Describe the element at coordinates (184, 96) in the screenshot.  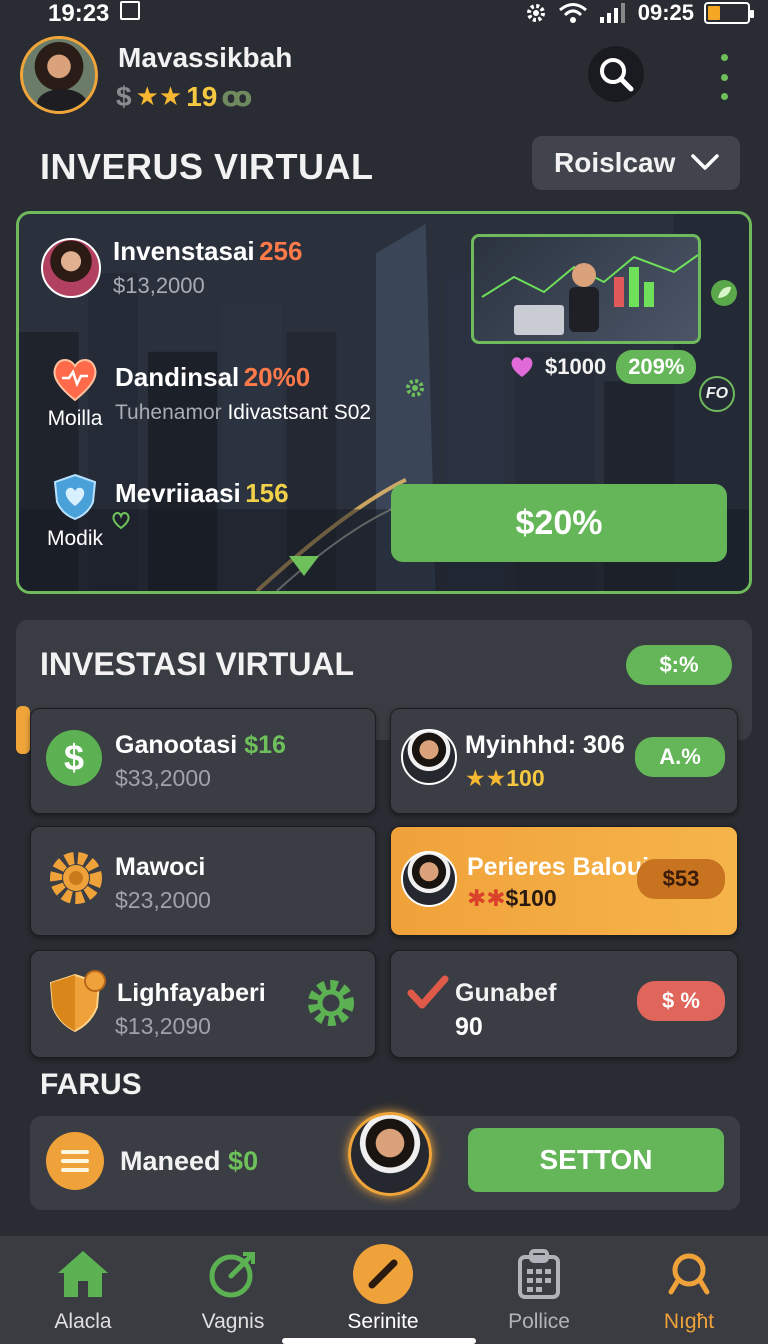
I see `user-stats: $ ★★ 19 ꝏ` at that location.